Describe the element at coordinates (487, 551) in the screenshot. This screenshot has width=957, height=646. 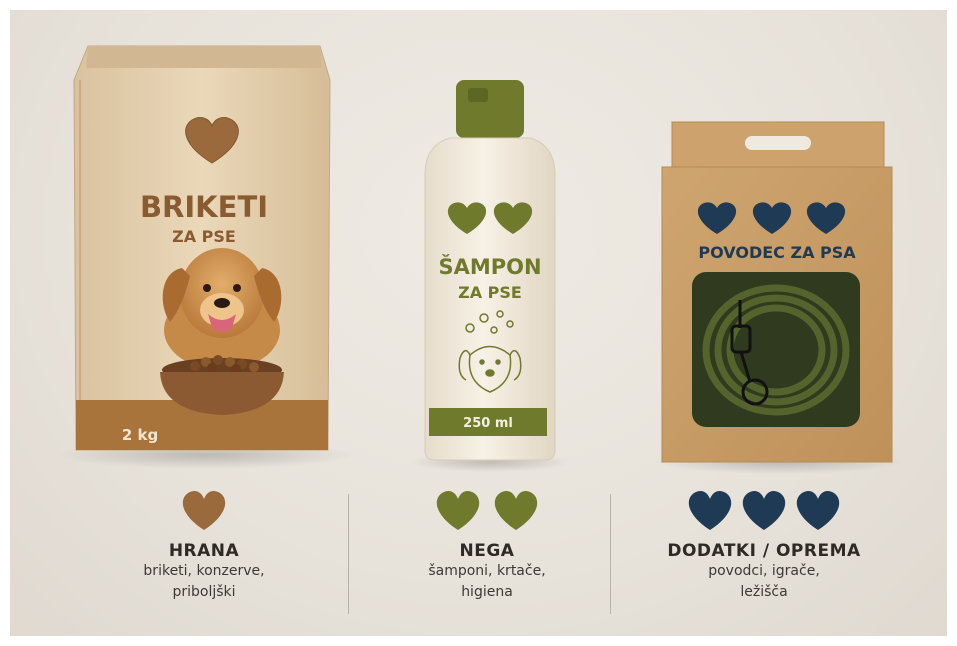
I see `category-title: NEGA` at that location.